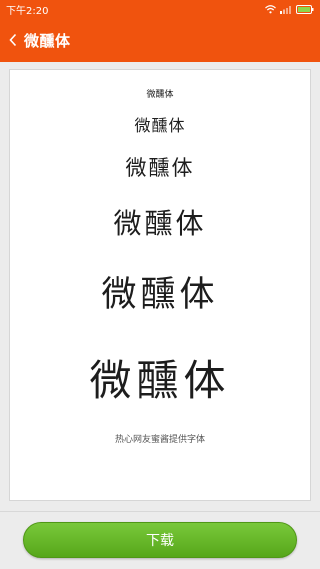  I want to click on font-credit: 热心网友蜜酱提供字体, so click(159, 440).